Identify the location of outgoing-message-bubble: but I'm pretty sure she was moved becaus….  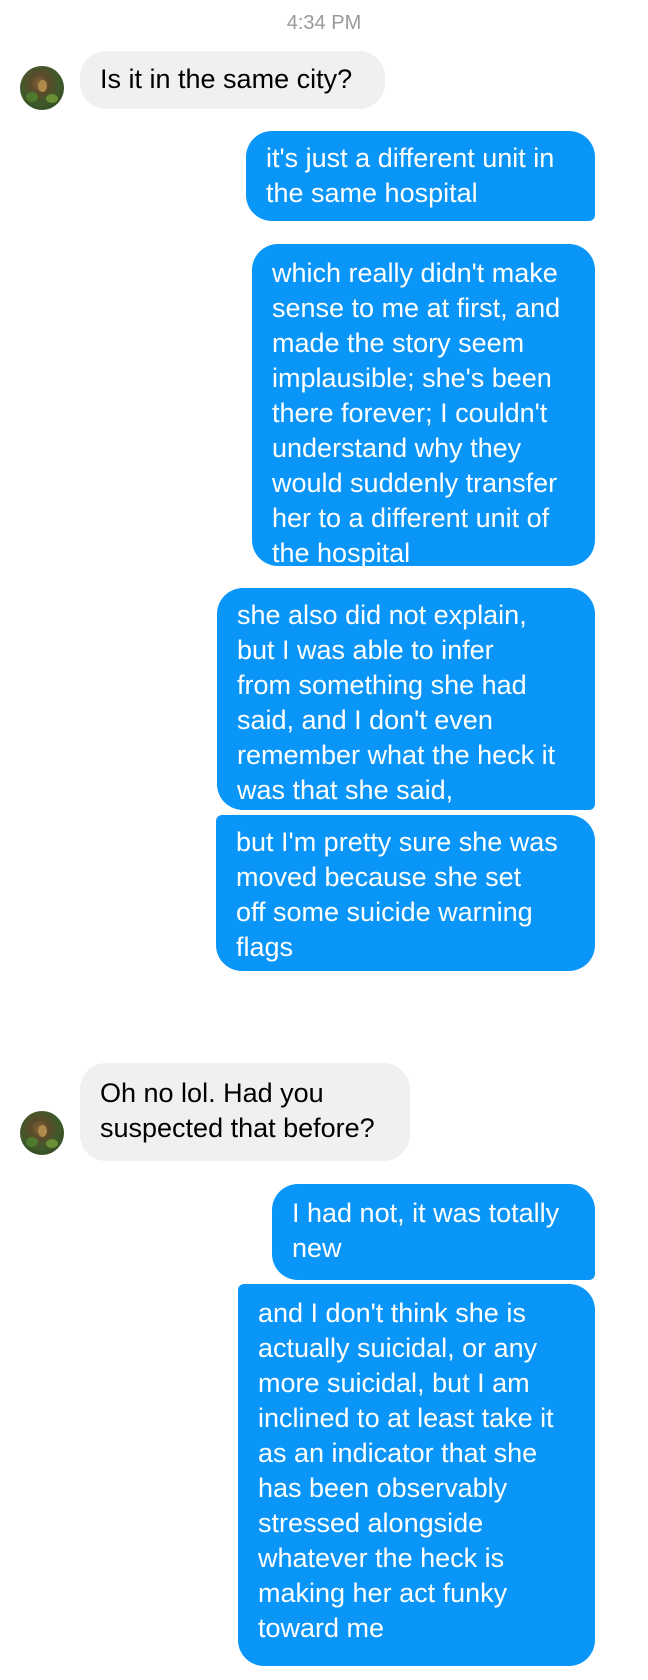
(405, 893).